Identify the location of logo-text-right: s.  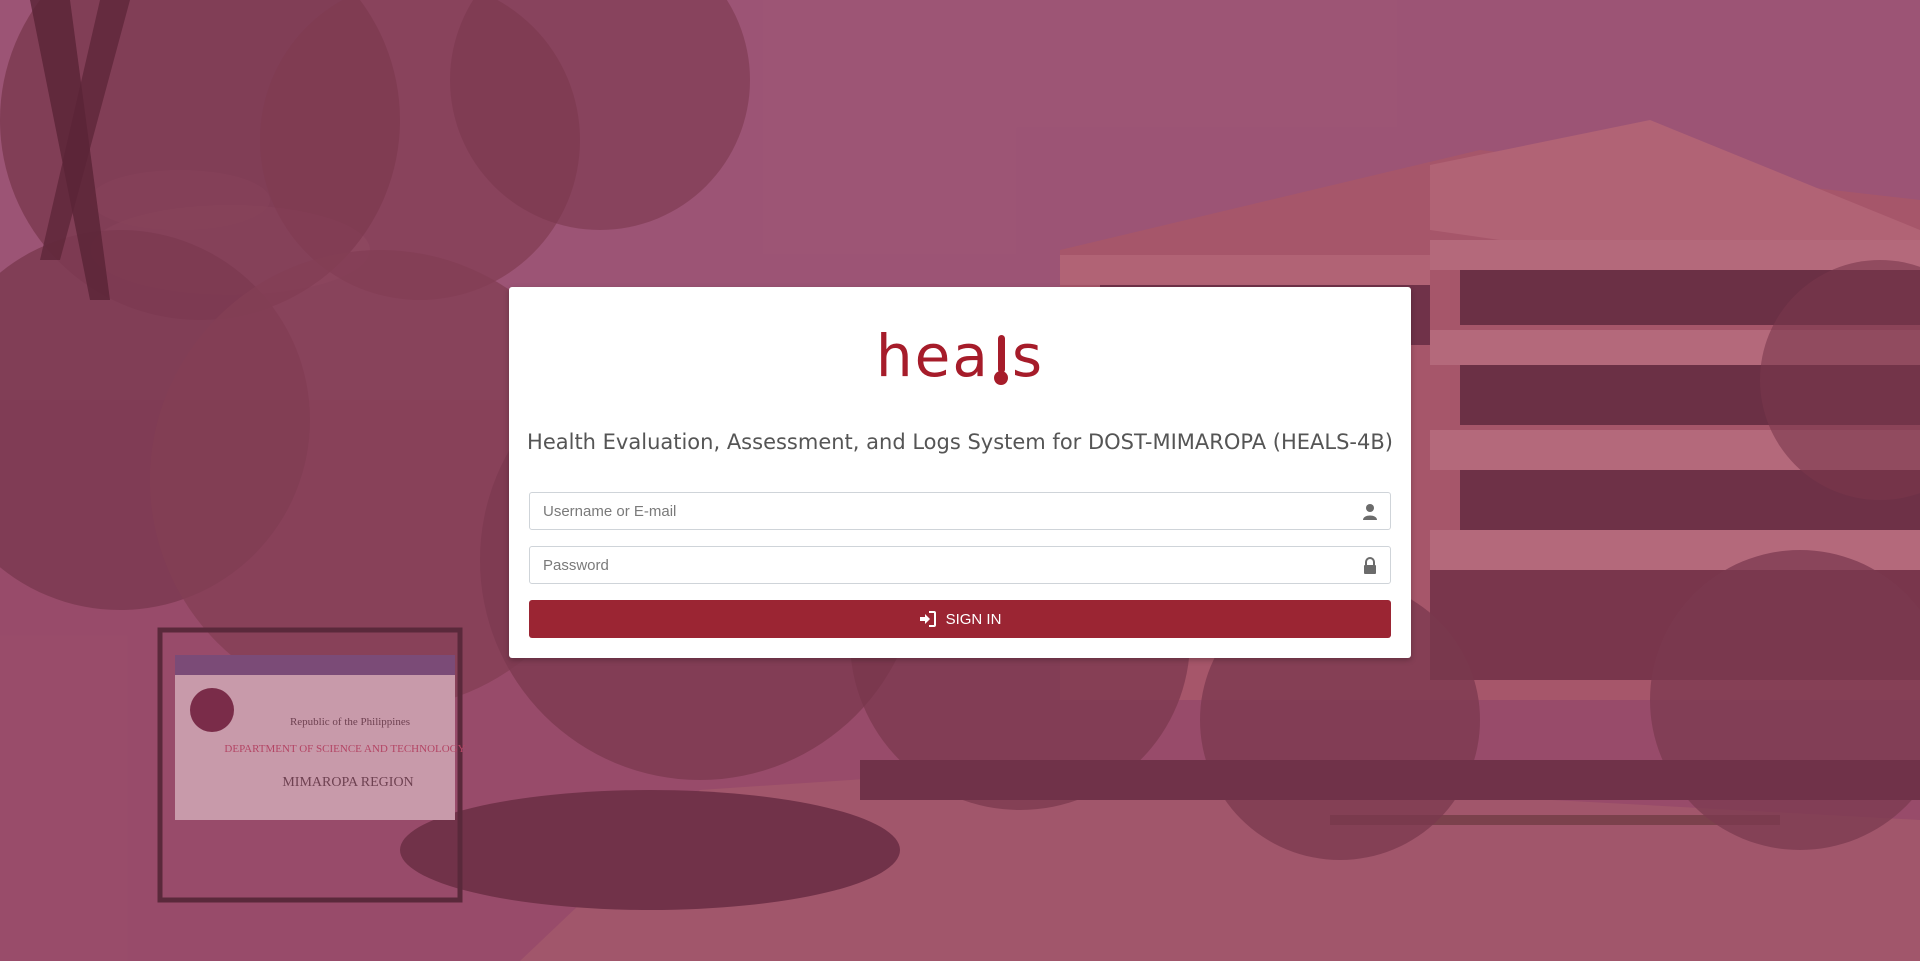
(1028, 356).